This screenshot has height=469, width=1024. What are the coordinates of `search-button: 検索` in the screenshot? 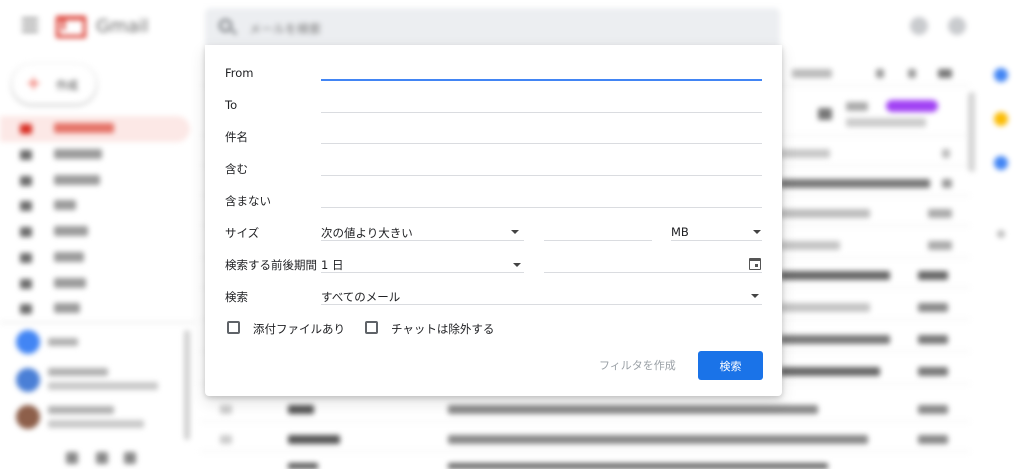 It's located at (730, 365).